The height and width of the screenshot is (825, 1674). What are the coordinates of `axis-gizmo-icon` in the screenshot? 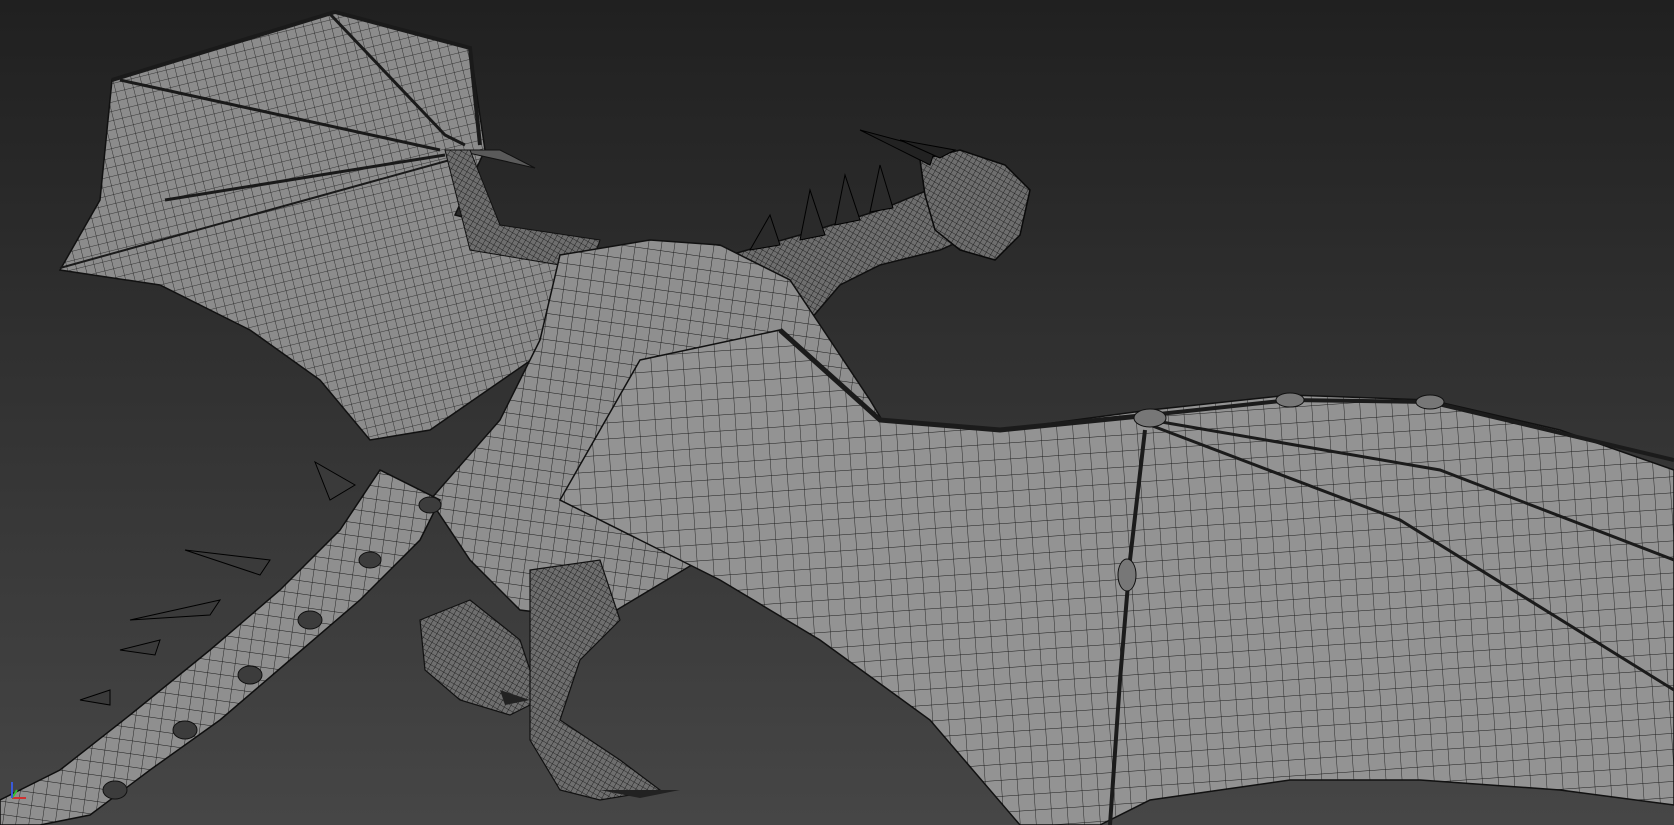 It's located at (18, 790).